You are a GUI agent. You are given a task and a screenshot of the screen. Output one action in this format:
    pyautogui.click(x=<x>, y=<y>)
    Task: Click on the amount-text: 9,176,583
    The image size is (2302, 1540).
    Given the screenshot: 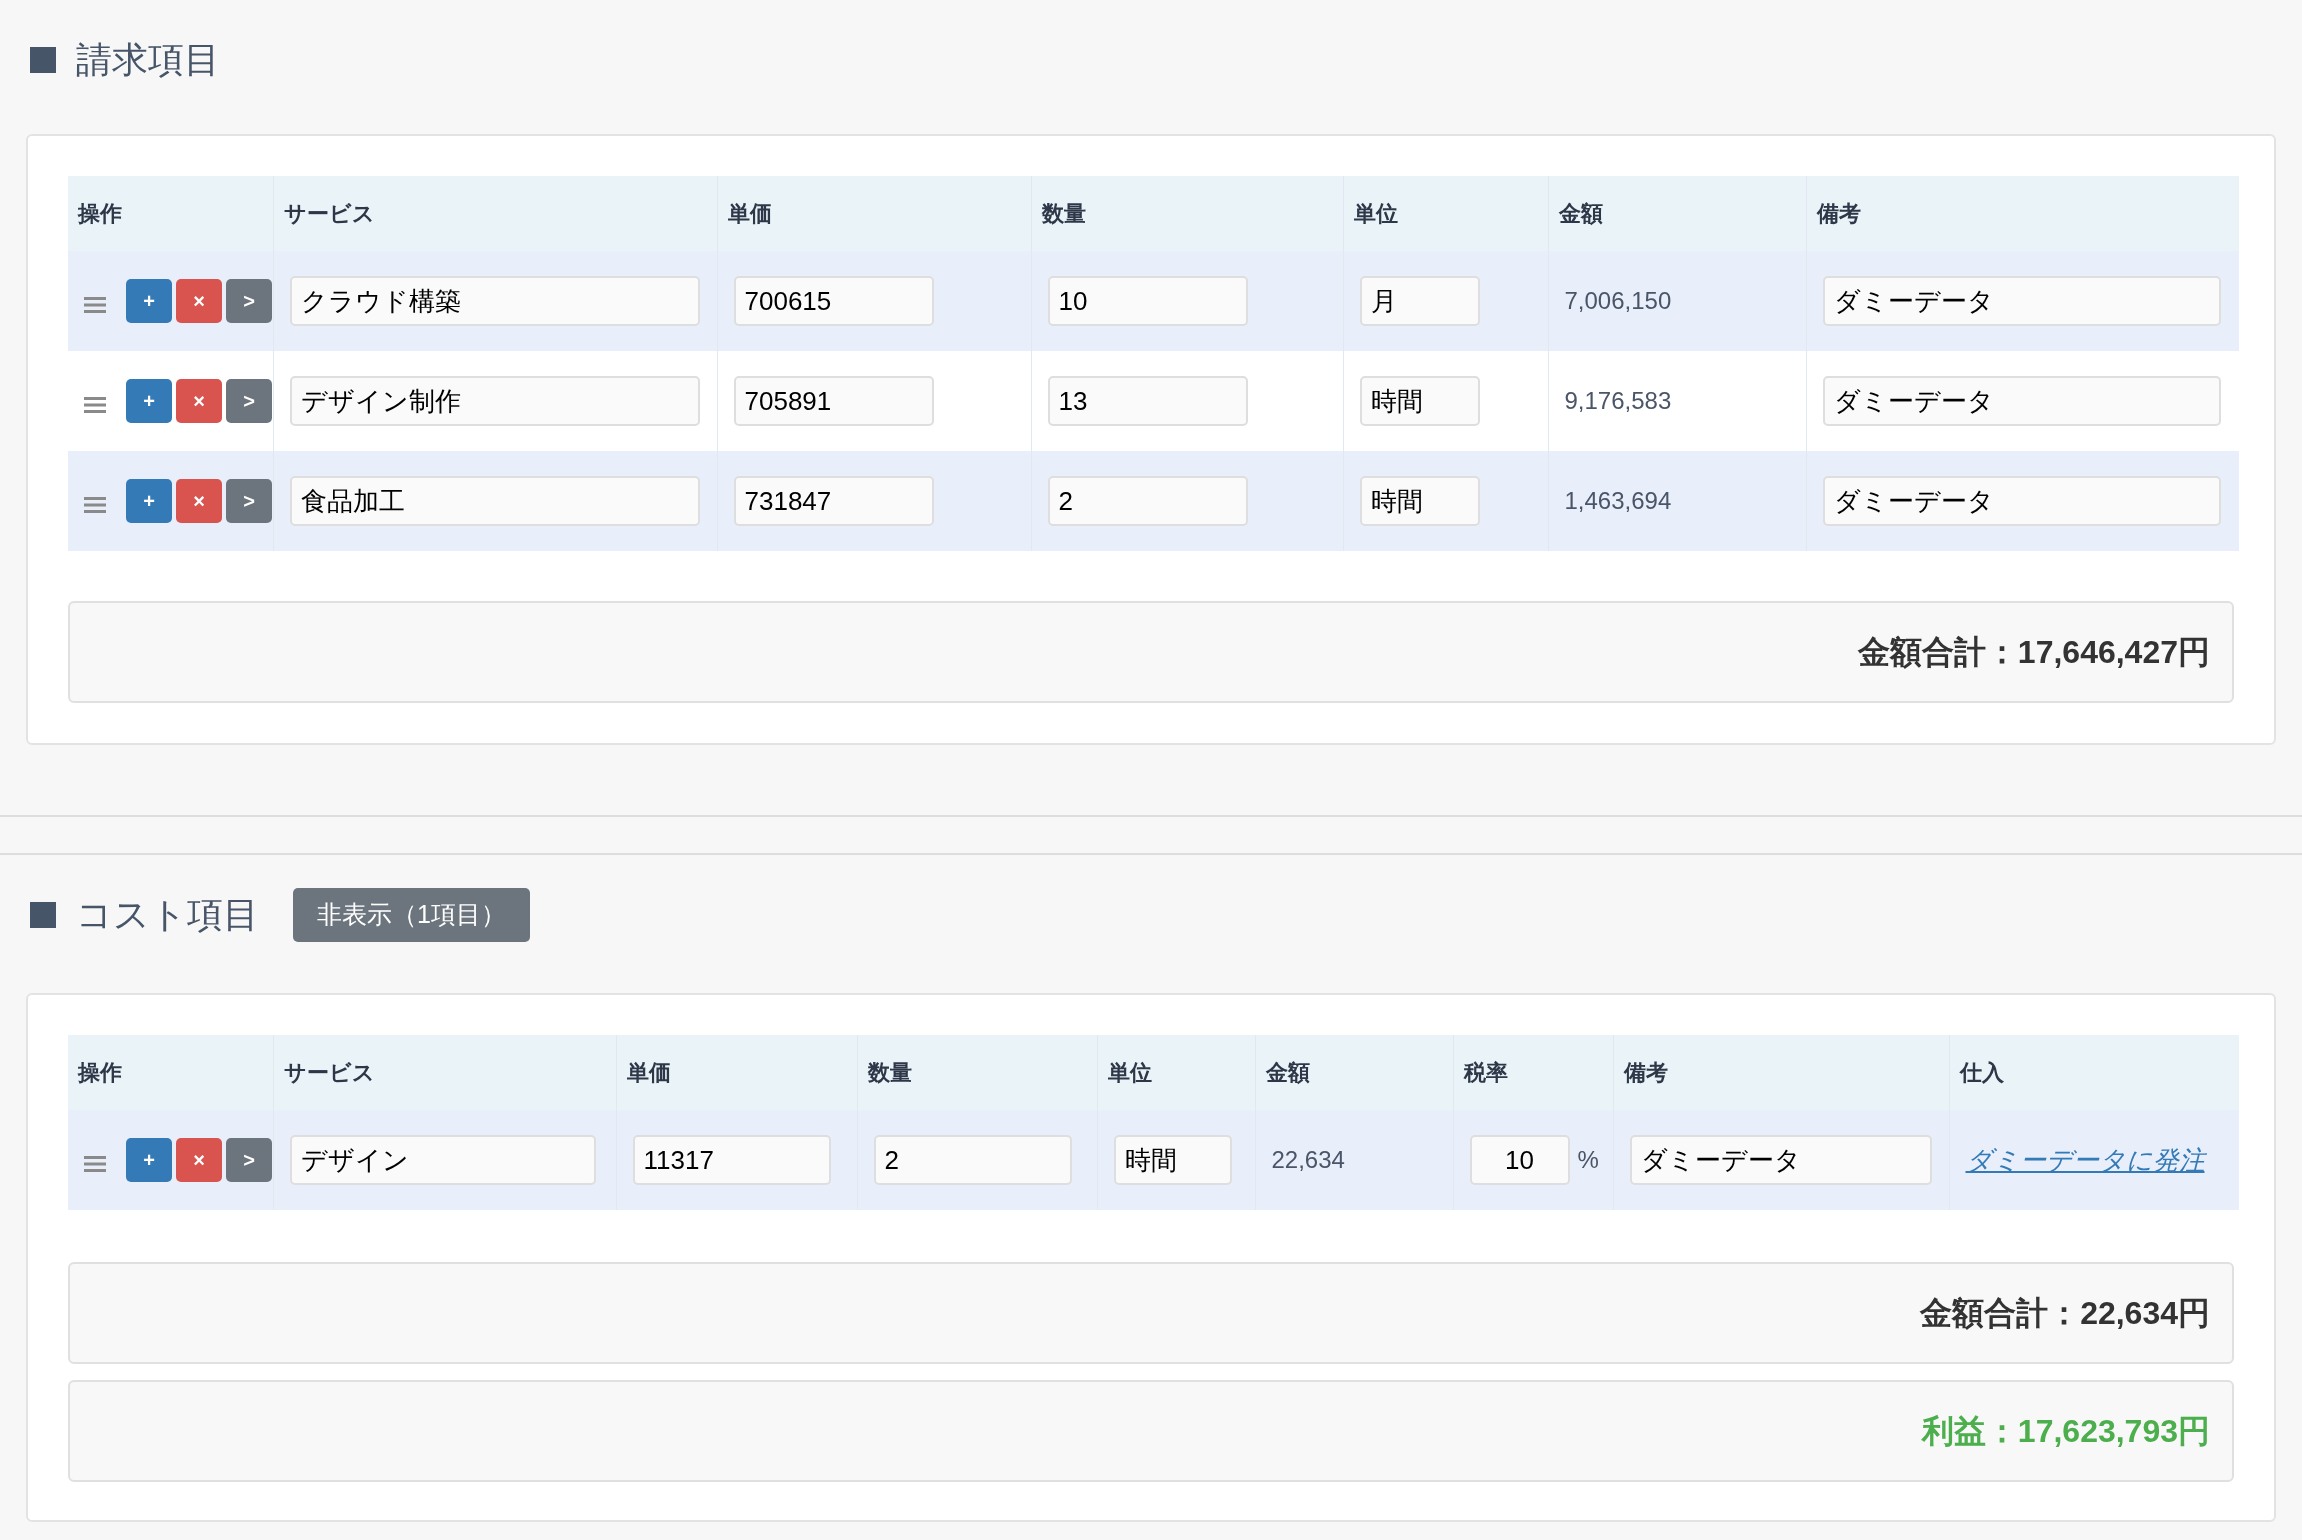 What is the action you would take?
    pyautogui.click(x=1618, y=400)
    